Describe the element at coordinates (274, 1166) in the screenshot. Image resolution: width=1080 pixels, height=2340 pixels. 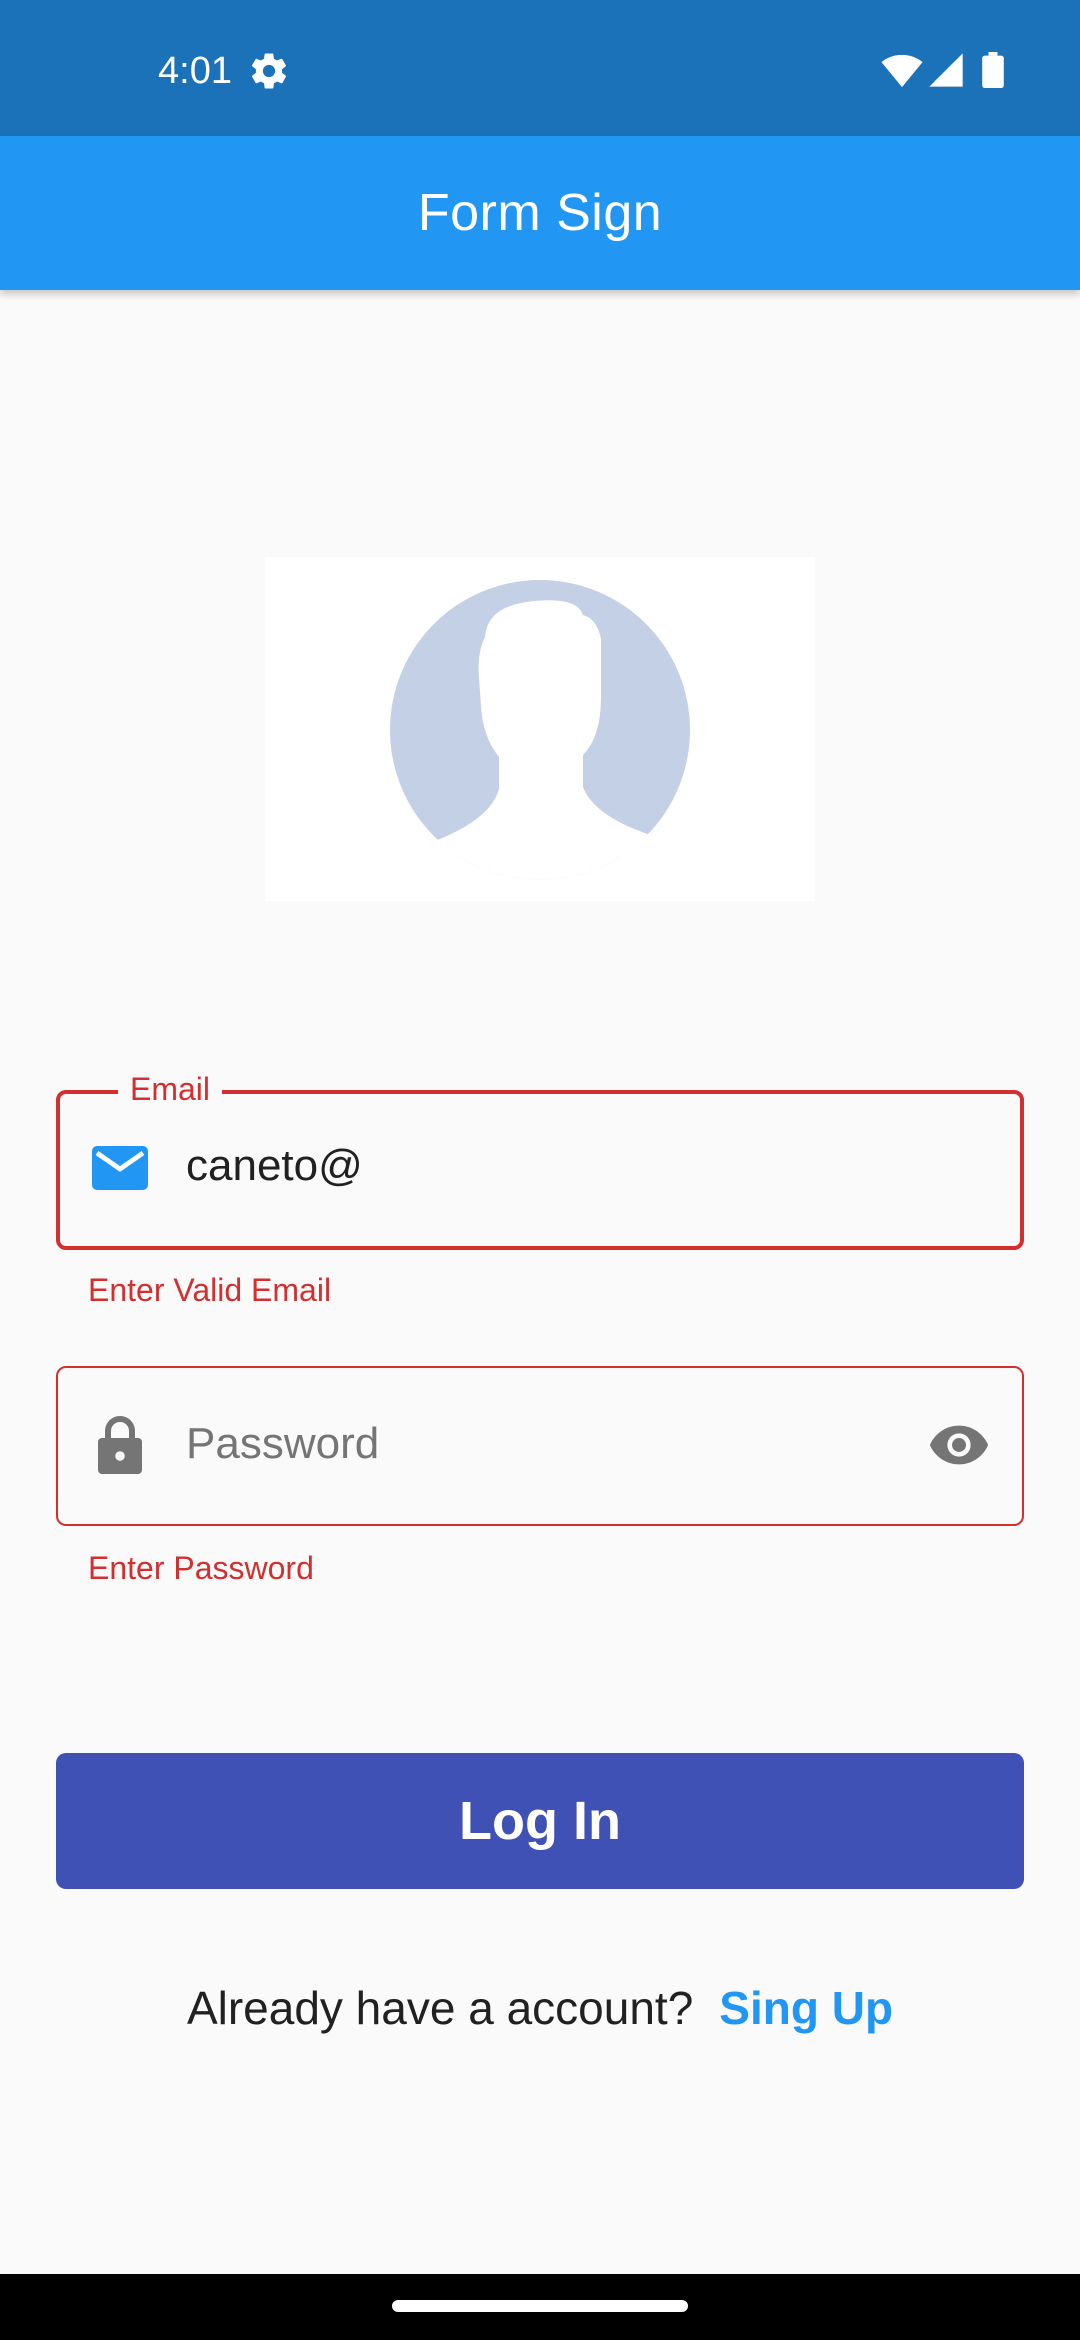
I see `email-input: caneto@` at that location.